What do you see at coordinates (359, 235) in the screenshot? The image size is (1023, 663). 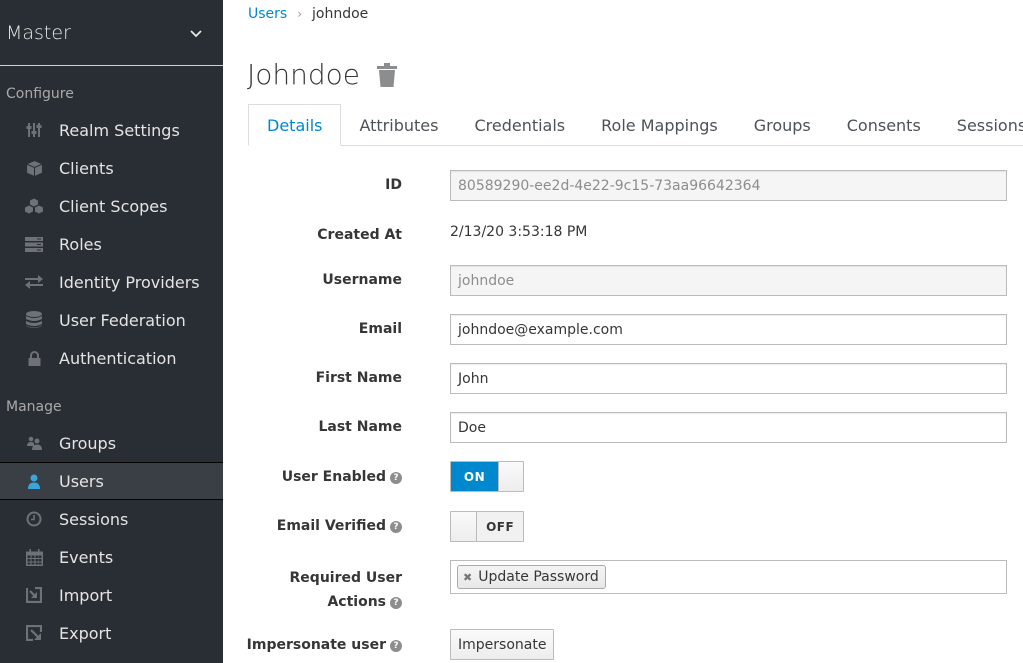 I see `created-at-label: Created At` at bounding box center [359, 235].